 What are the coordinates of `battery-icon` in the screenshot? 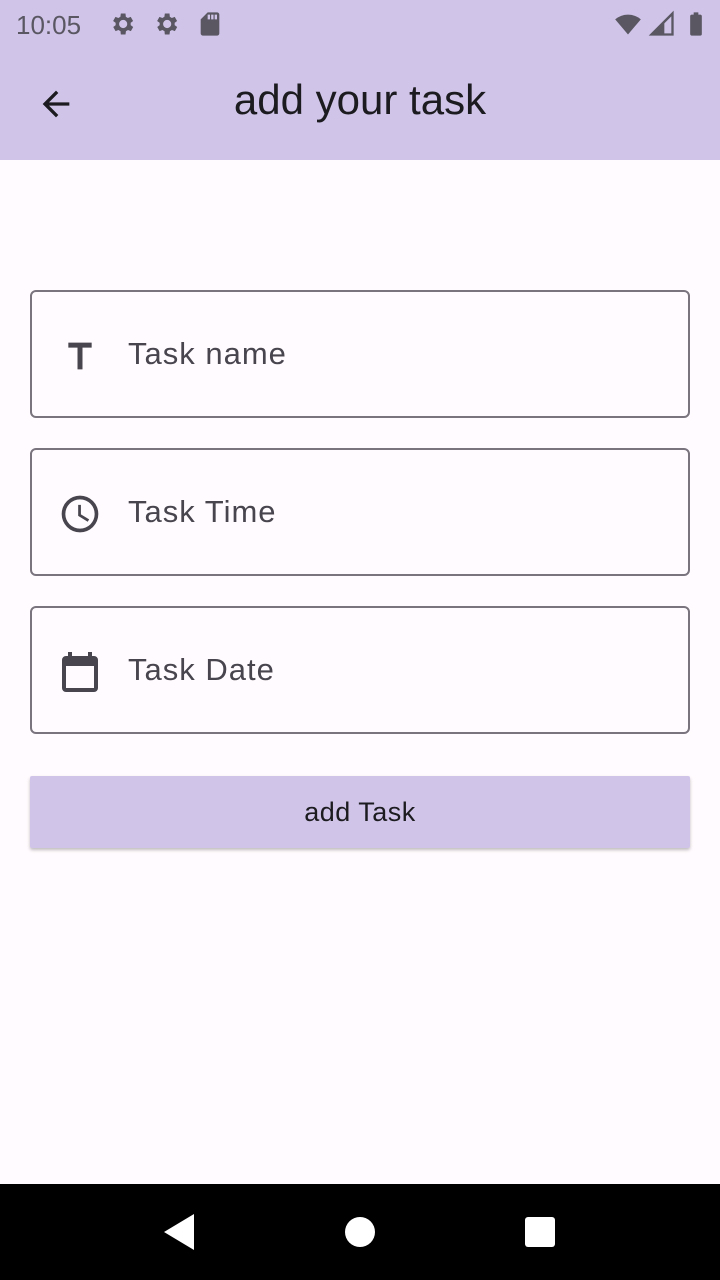 It's located at (696, 24).